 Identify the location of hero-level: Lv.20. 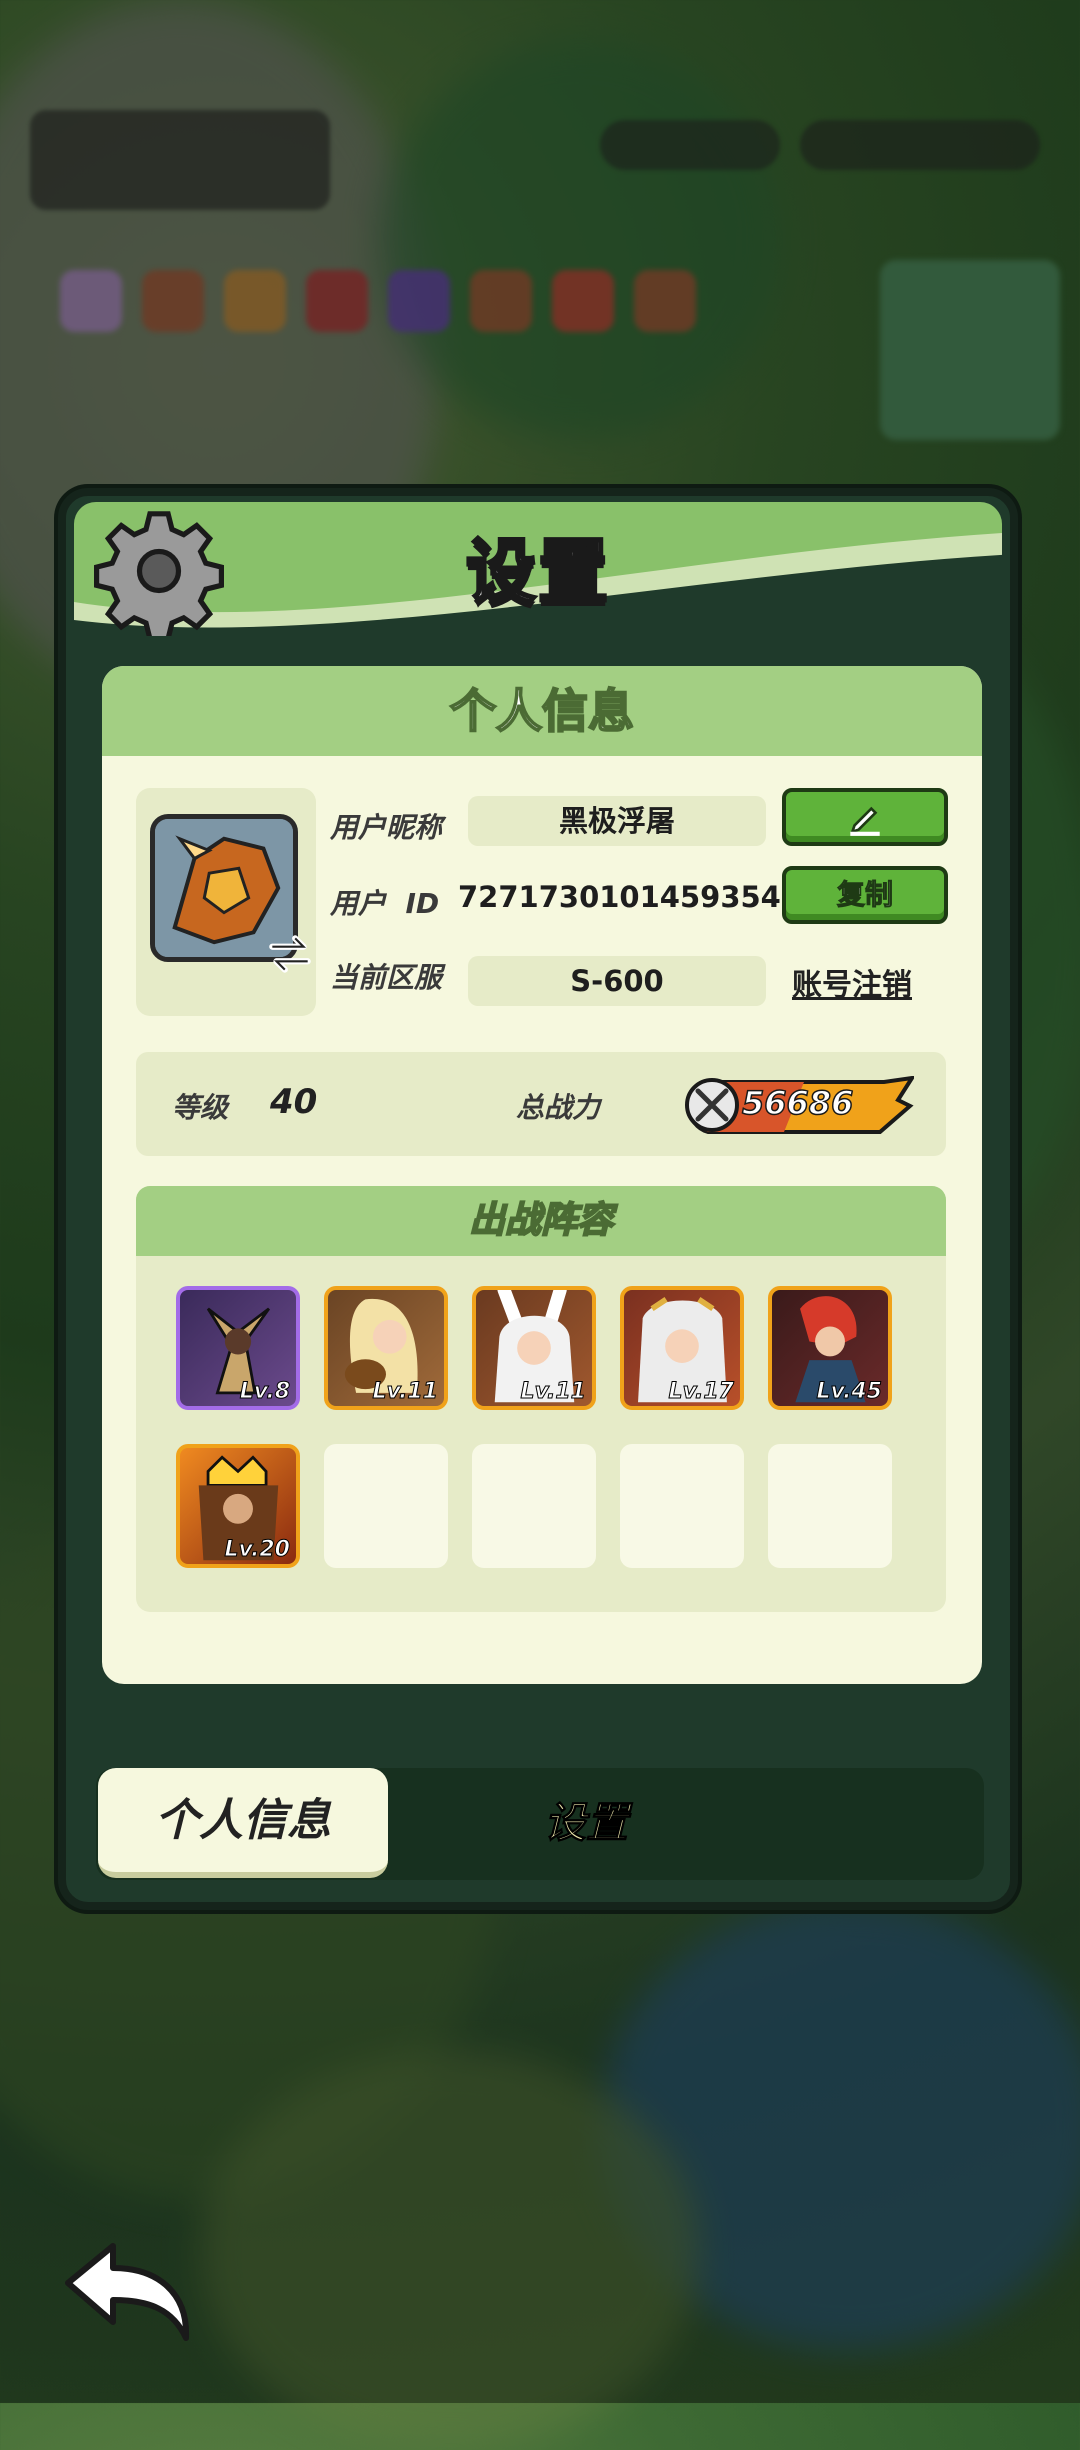
(257, 1550).